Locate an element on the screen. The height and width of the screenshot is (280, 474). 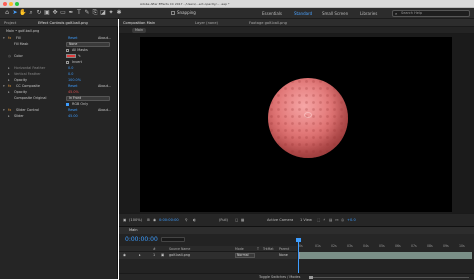
snapping-label: Snapping is located at coordinates (186, 12).